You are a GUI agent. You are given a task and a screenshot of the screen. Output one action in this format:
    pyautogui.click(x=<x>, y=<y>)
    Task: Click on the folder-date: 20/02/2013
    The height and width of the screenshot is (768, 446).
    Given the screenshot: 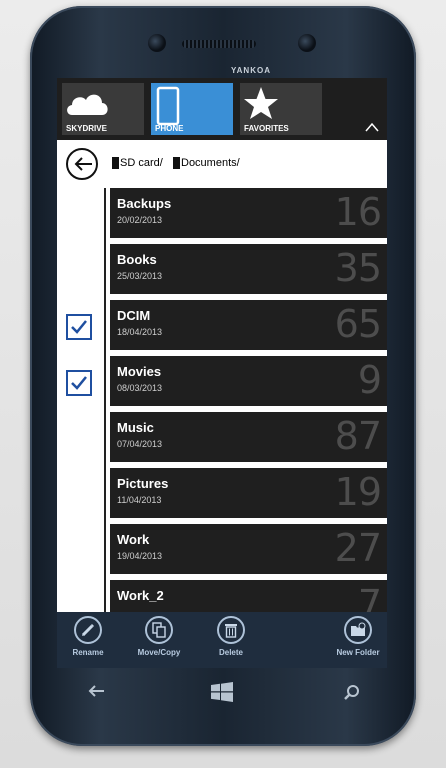 What is the action you would take?
    pyautogui.click(x=140, y=220)
    